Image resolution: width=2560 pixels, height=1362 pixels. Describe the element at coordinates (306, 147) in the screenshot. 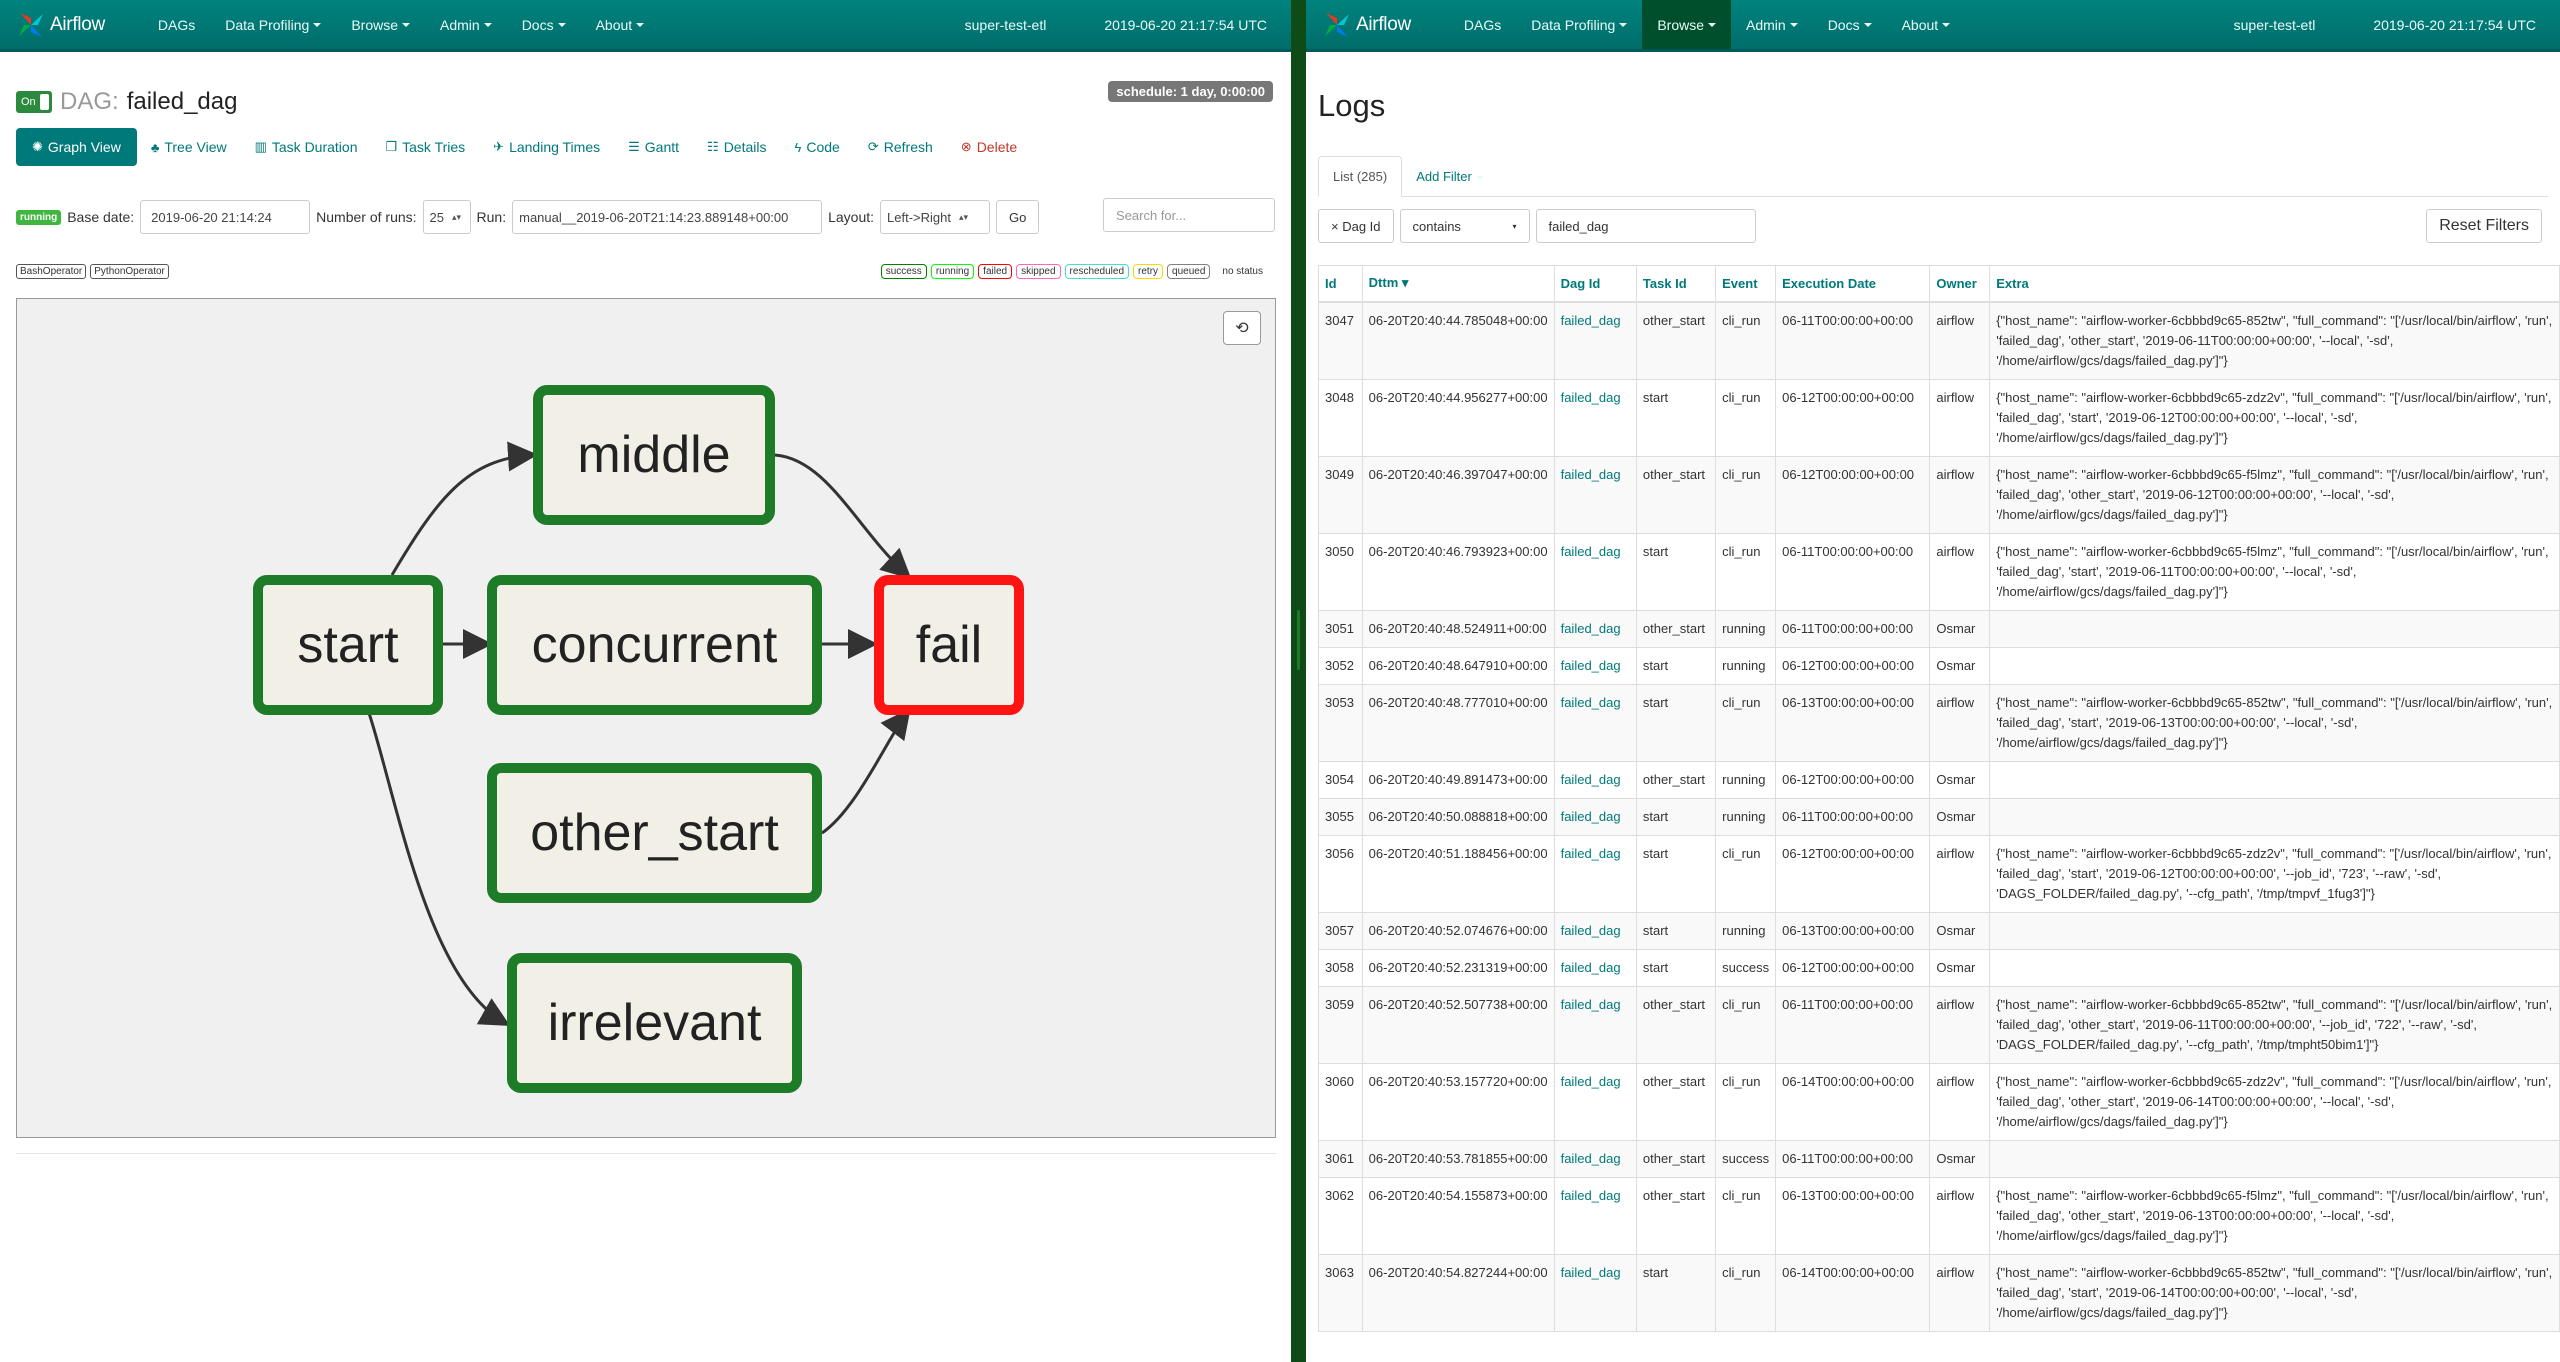

I see `tab-task-duration: ▥ Task Duration` at that location.